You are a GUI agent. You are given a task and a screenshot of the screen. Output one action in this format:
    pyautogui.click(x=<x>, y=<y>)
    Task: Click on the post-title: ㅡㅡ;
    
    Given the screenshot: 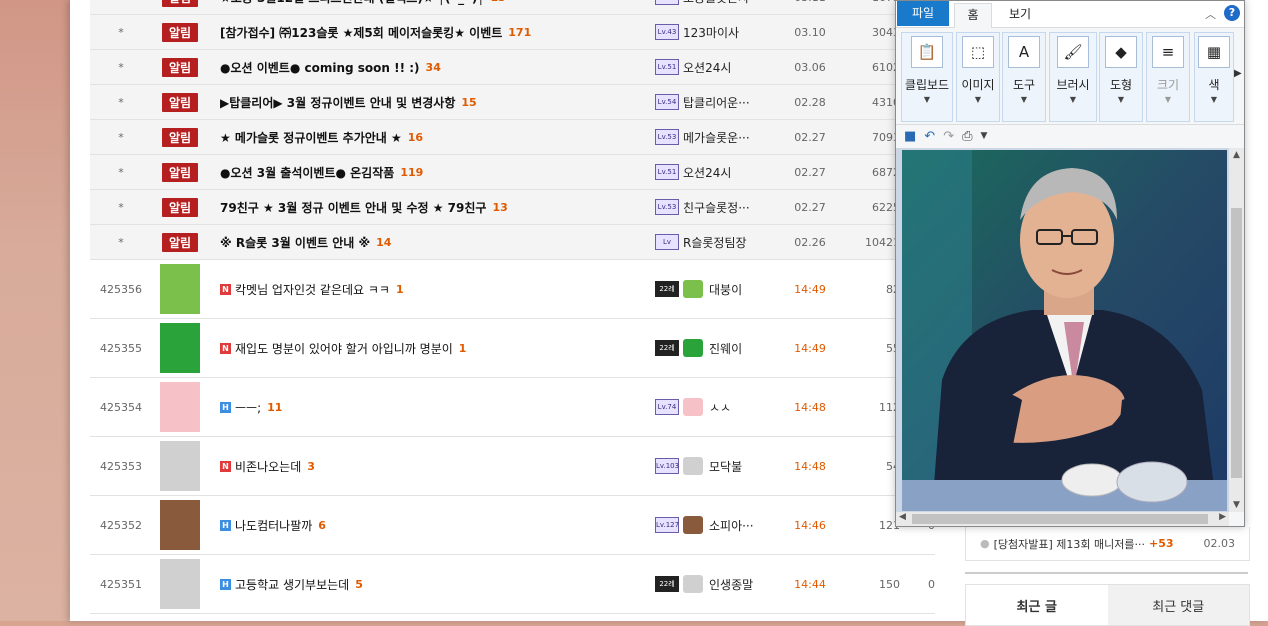 What is the action you would take?
    pyautogui.click(x=248, y=407)
    